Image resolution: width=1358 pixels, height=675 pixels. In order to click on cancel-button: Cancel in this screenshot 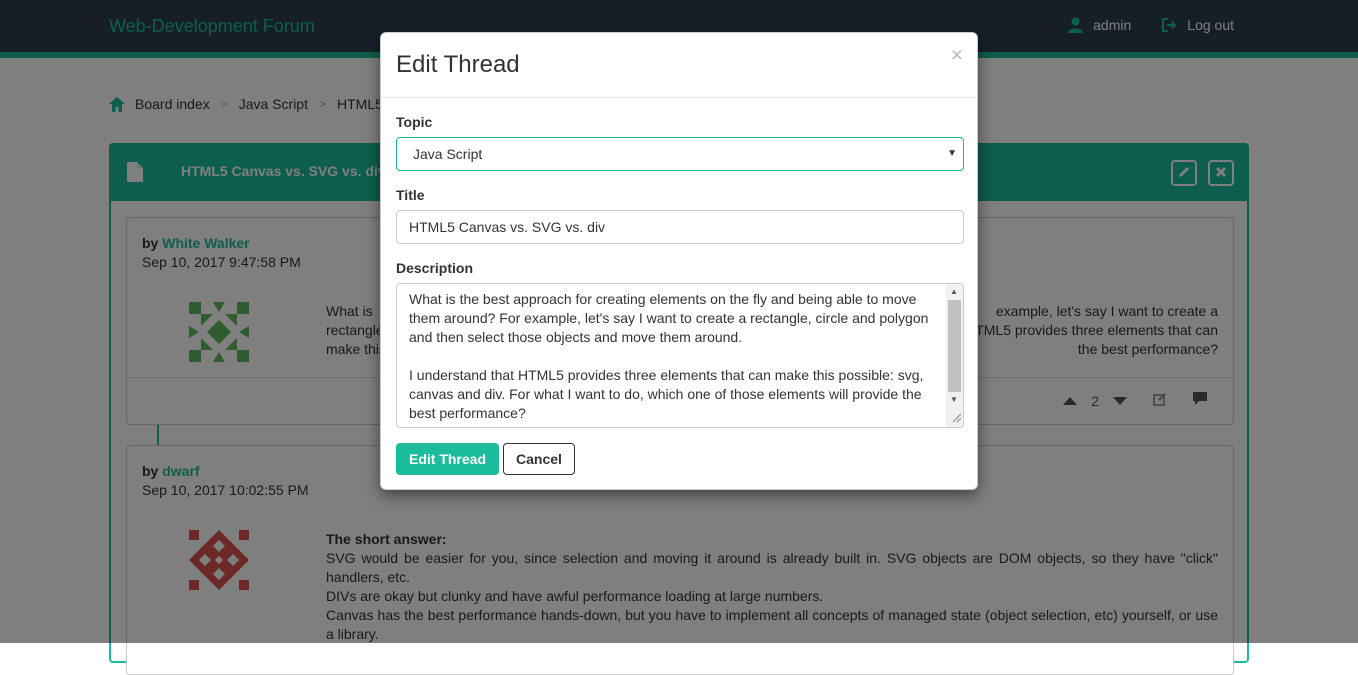, I will do `click(539, 459)`.